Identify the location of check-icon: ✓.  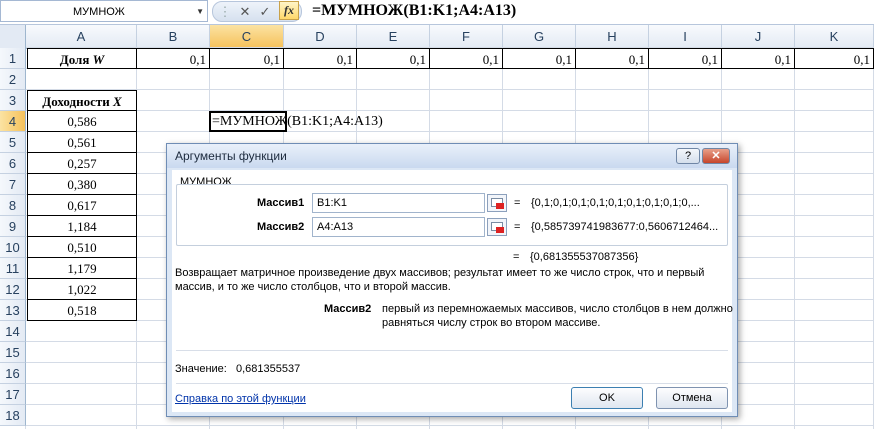
(265, 12).